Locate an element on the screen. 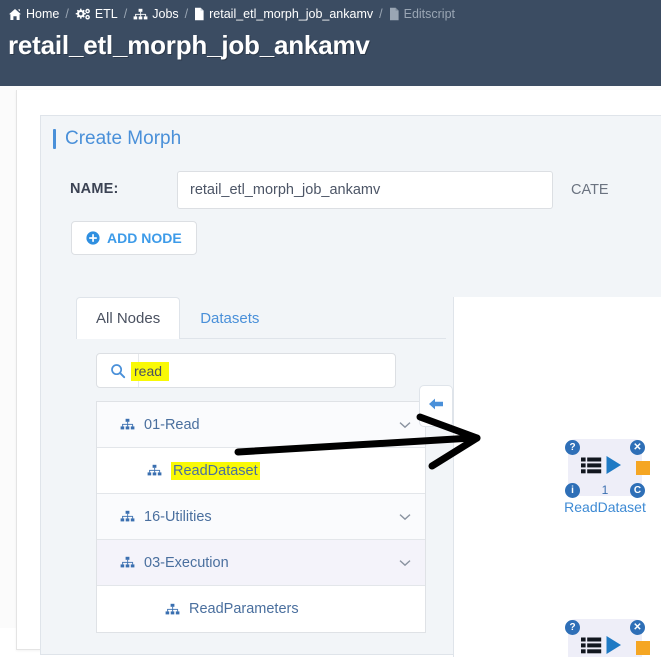  close-icon: ✕ is located at coordinates (637, 447).